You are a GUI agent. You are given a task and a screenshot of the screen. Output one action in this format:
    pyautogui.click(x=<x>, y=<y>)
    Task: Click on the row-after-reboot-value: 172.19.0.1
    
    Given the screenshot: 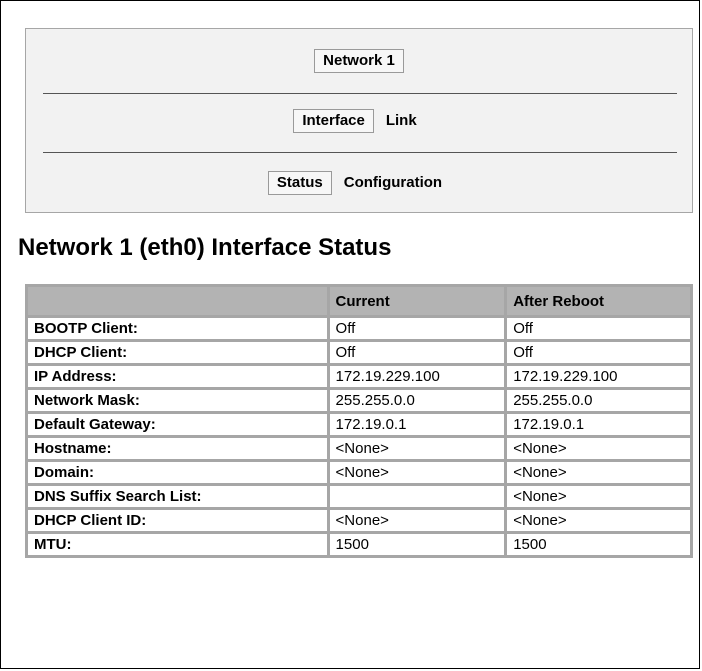 What is the action you would take?
    pyautogui.click(x=598, y=424)
    